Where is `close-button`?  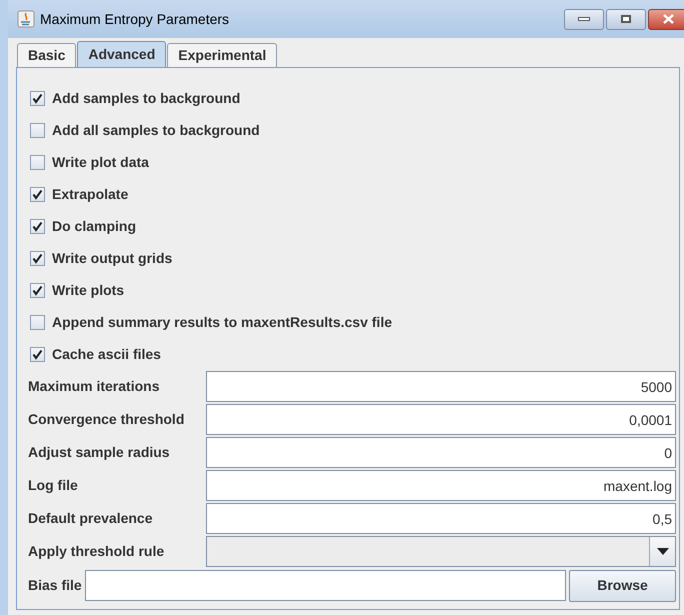
close-button is located at coordinates (666, 19).